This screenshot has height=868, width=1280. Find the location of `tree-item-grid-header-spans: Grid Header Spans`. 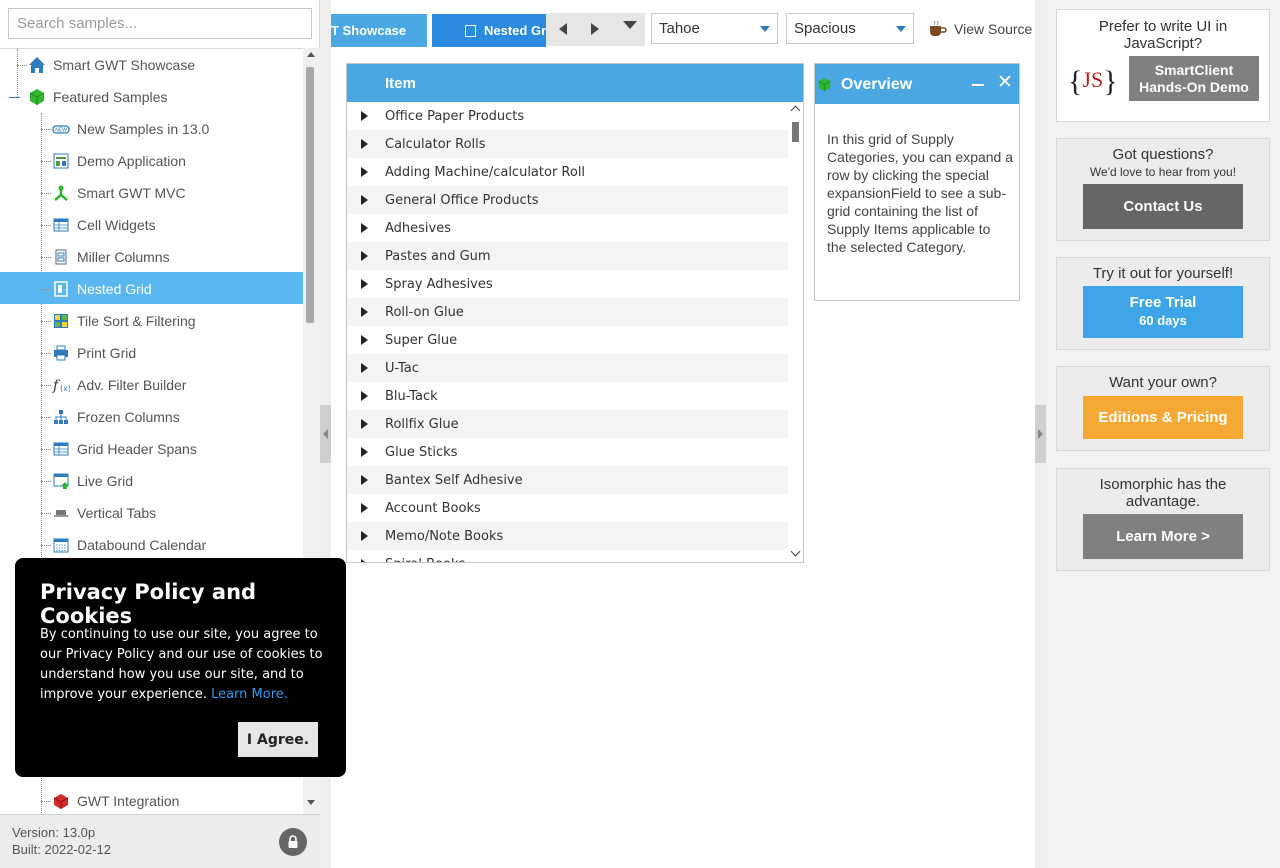

tree-item-grid-header-spans: Grid Header Spans is located at coordinates (124, 449).